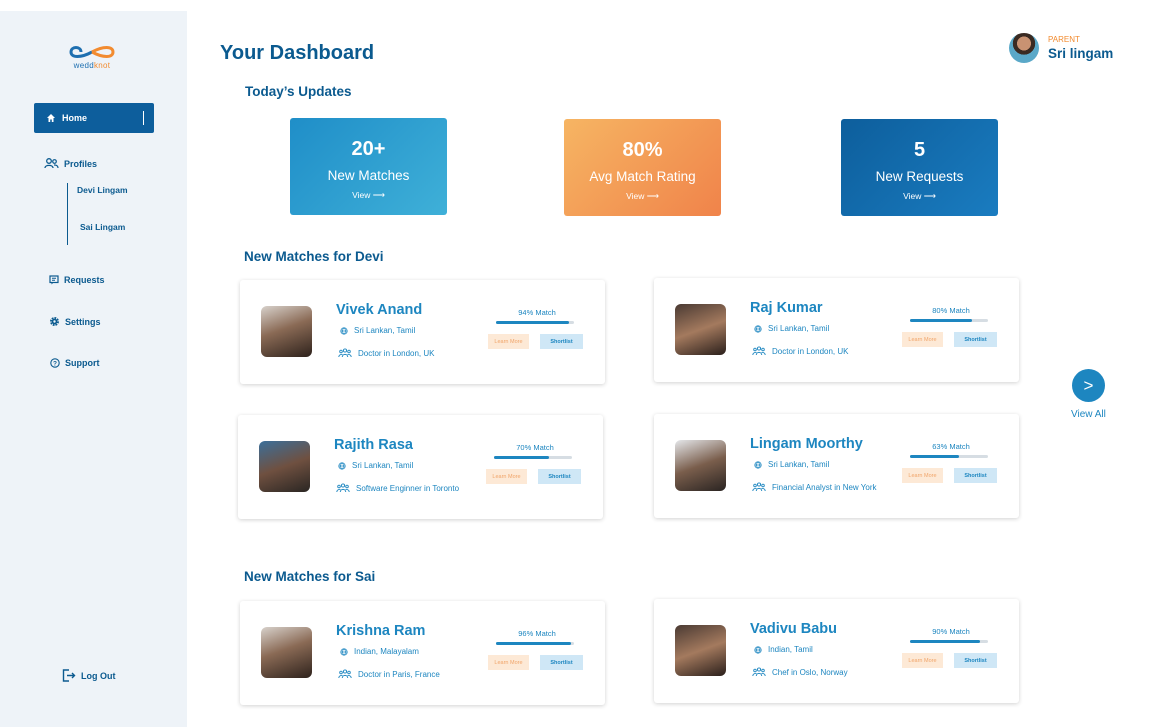  Describe the element at coordinates (810, 672) in the screenshot. I see `match-job-text: Chef in Oslo, Norway` at that location.